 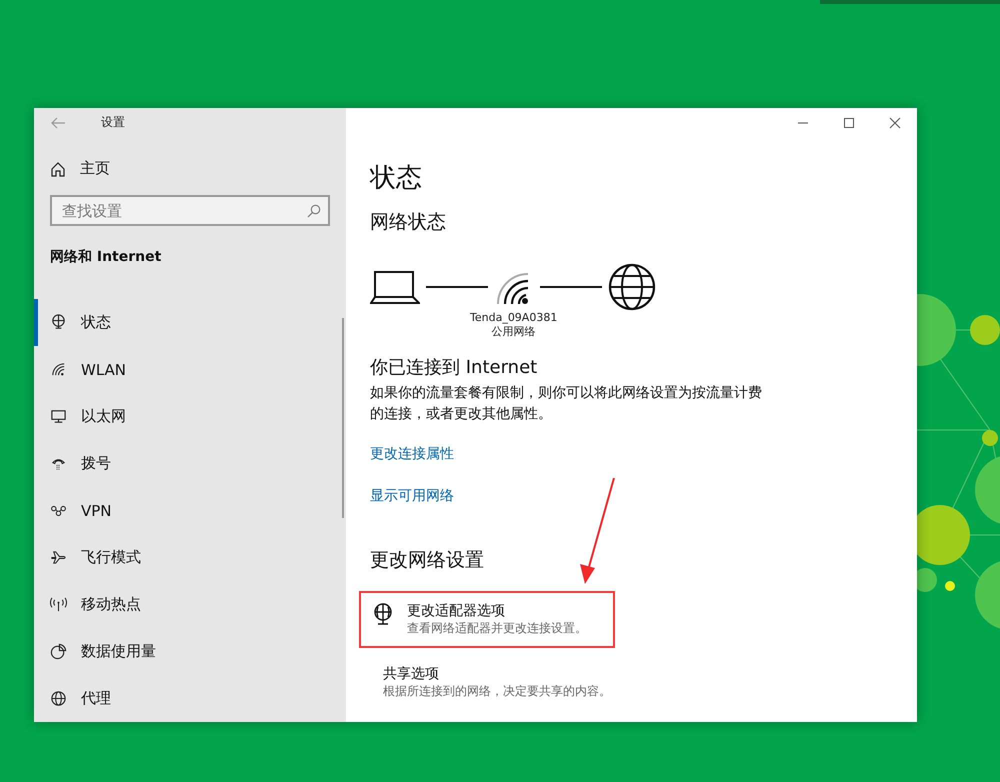 I want to click on settings-option: 更改适配器选项 查看网络适配器并更改连接设置。, so click(x=487, y=619).